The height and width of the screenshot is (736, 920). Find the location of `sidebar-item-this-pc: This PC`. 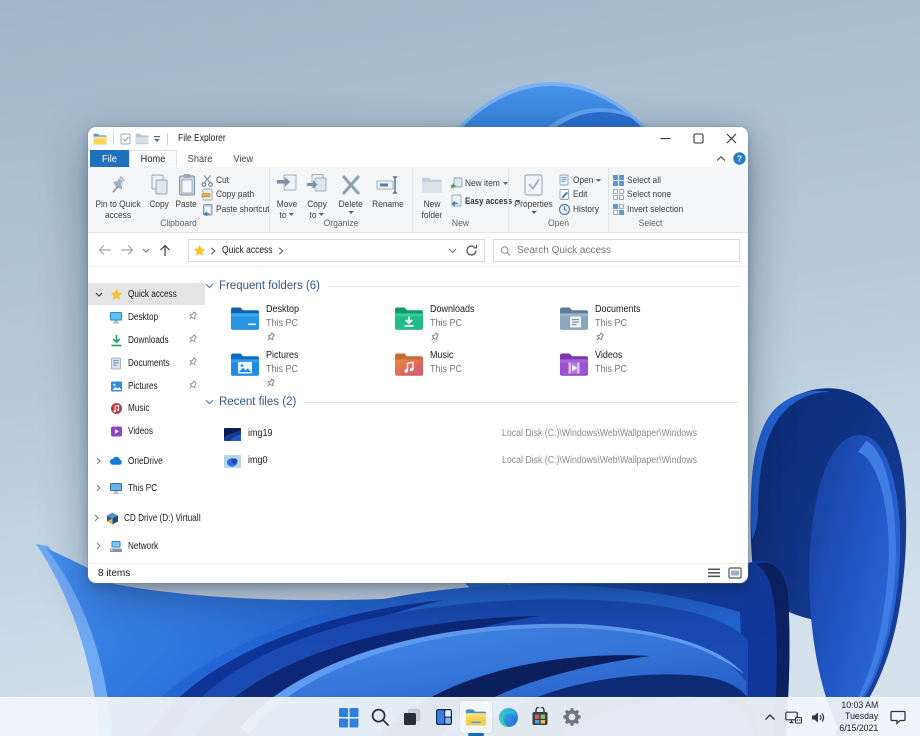

sidebar-item-this-pc: This PC is located at coordinates (146, 488).